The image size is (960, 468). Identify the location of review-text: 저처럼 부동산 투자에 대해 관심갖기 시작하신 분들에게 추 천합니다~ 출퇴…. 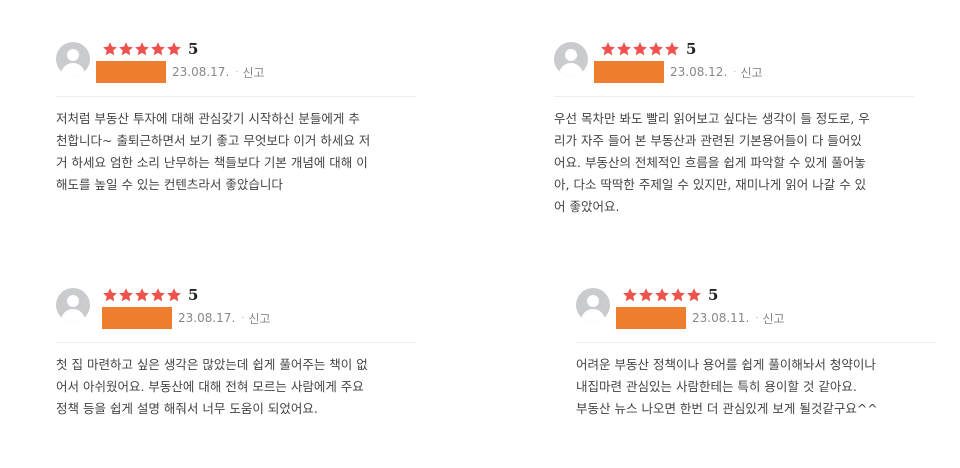
(213, 151).